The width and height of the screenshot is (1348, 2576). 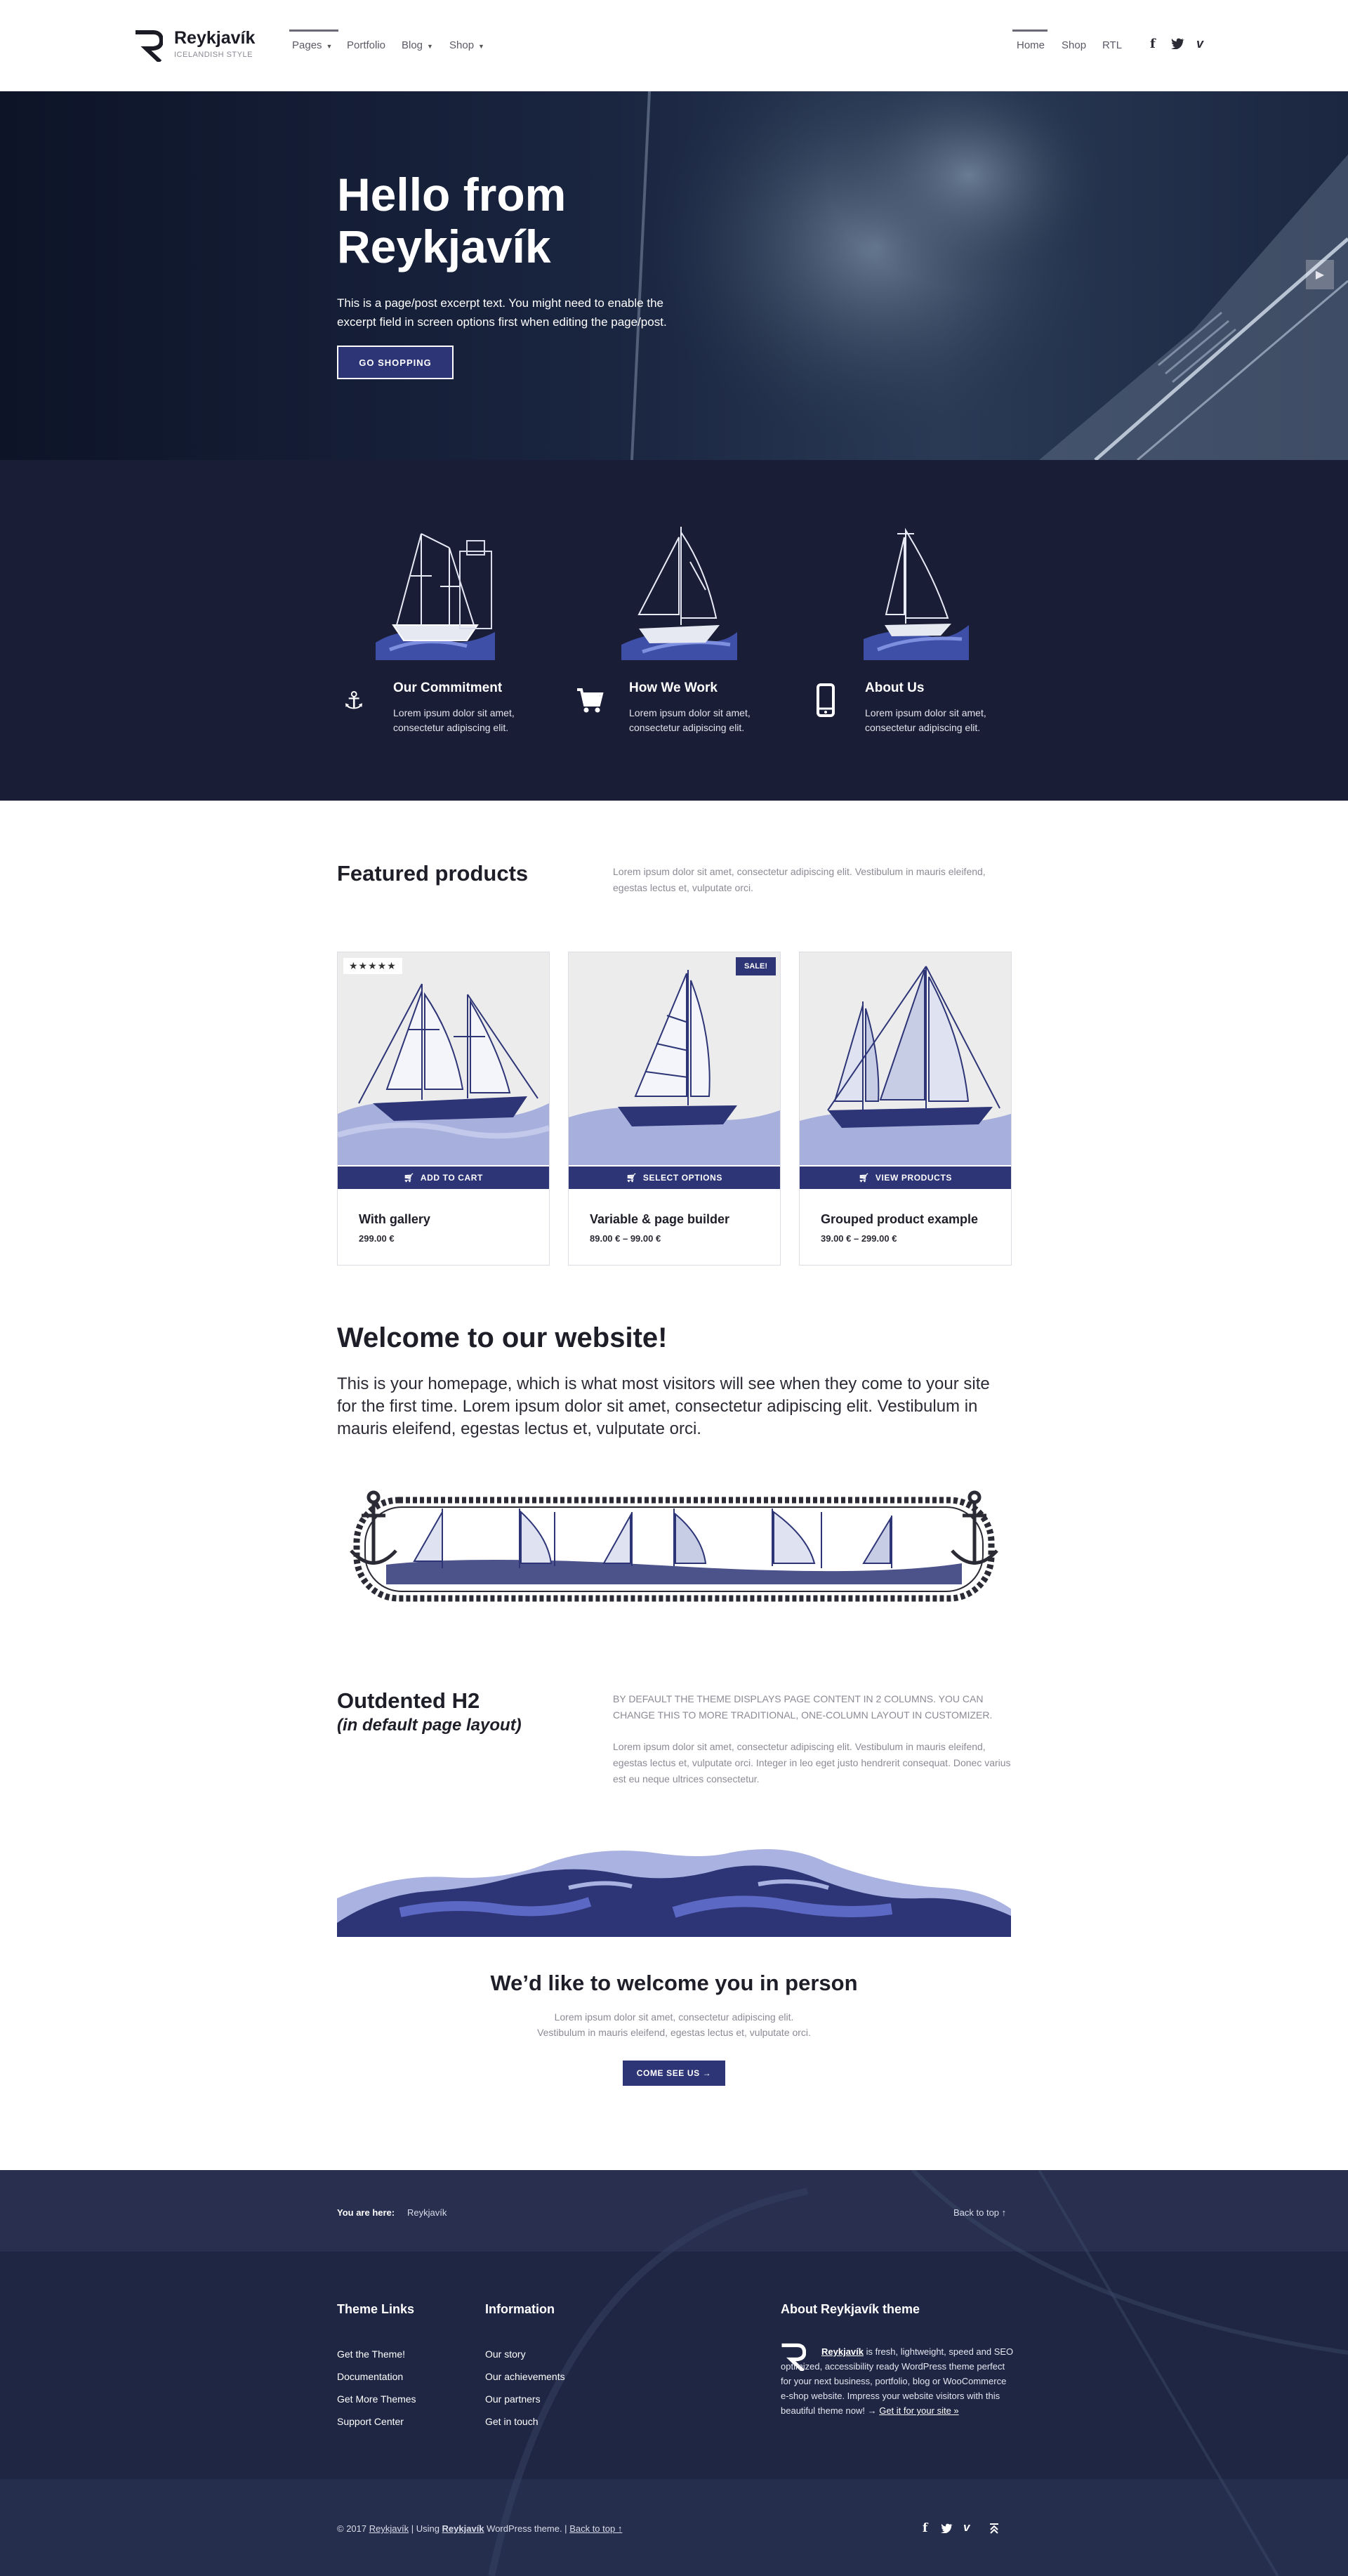 What do you see at coordinates (435, 596) in the screenshot?
I see `ship-harbor-illustration` at bounding box center [435, 596].